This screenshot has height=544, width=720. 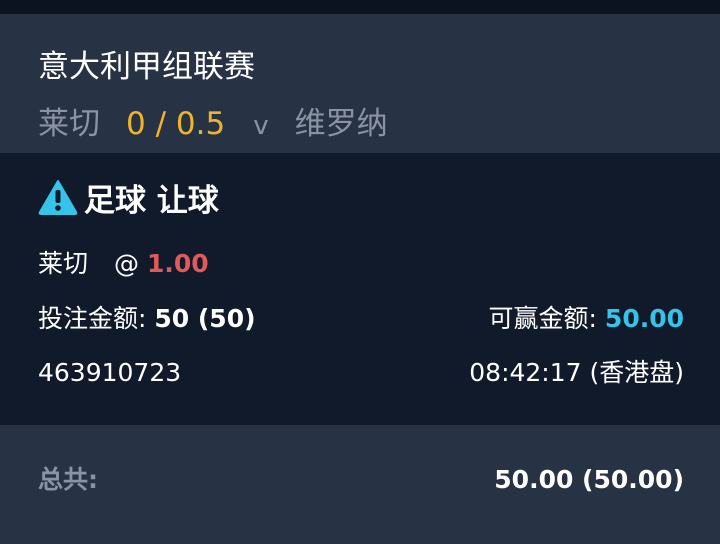 I want to click on league-name: 意大利甲组联赛, so click(x=146, y=67).